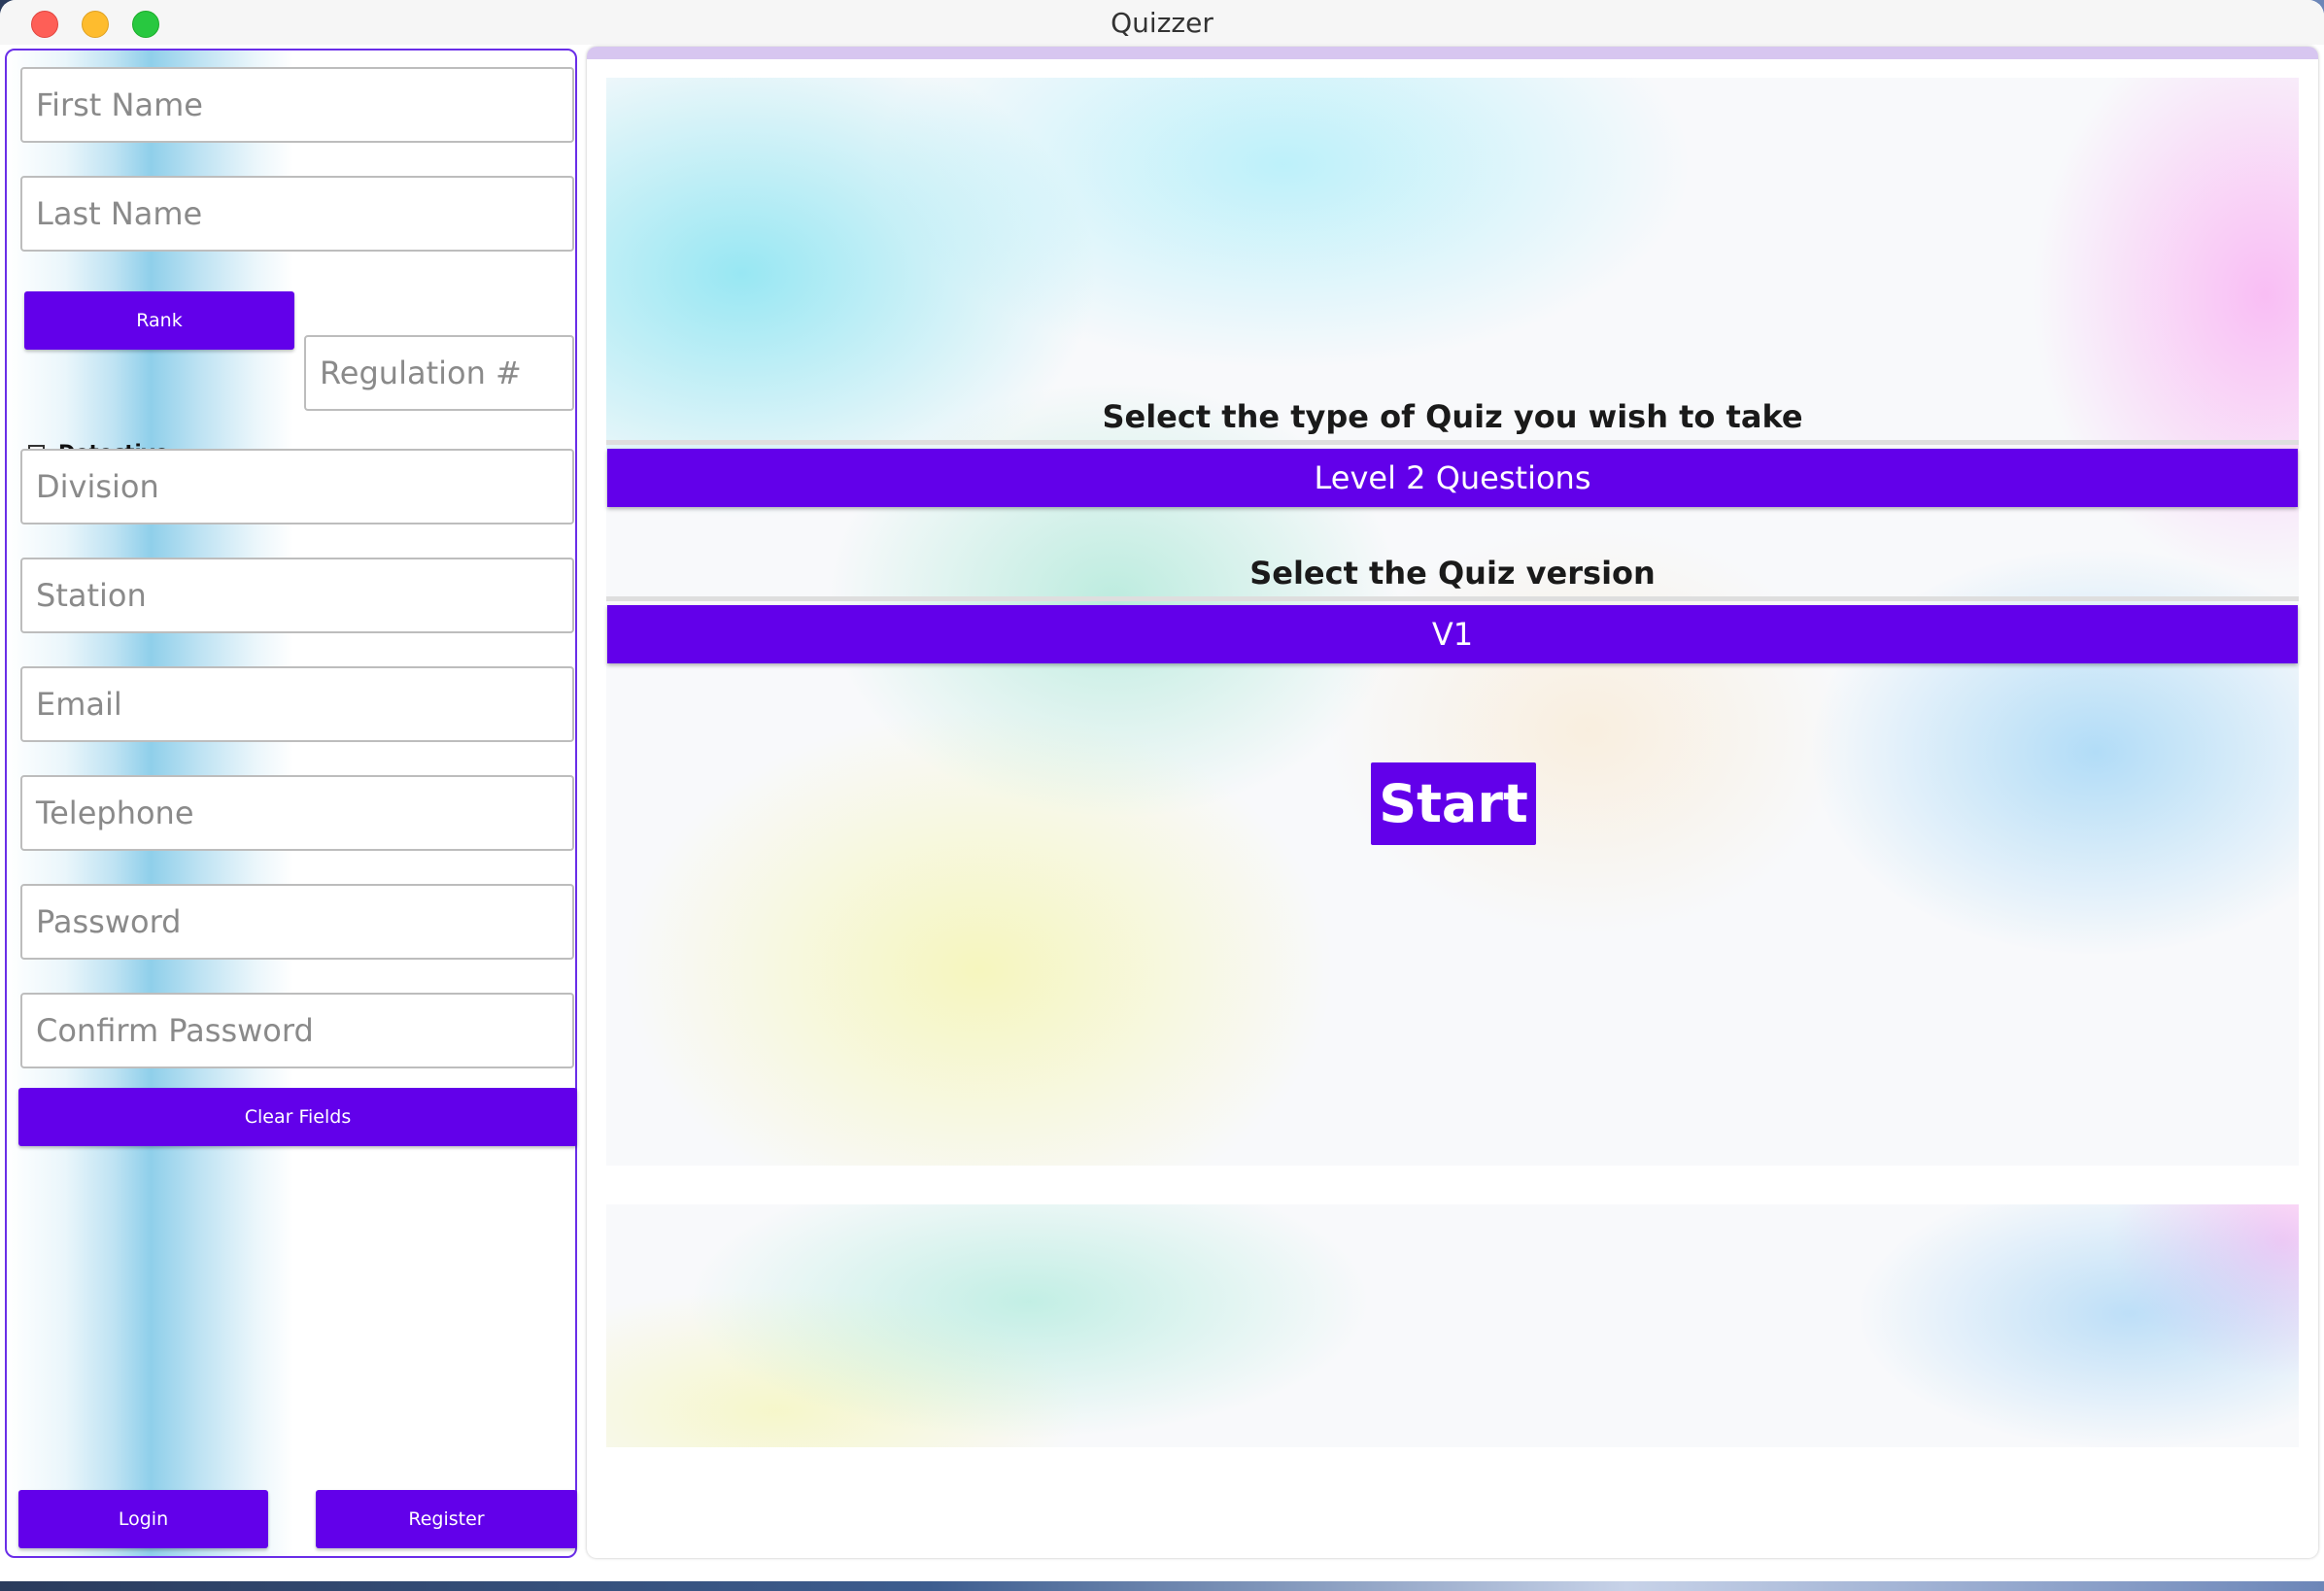 The image size is (2324, 1591). I want to click on confirm-password-field: Confirm Password, so click(297, 1030).